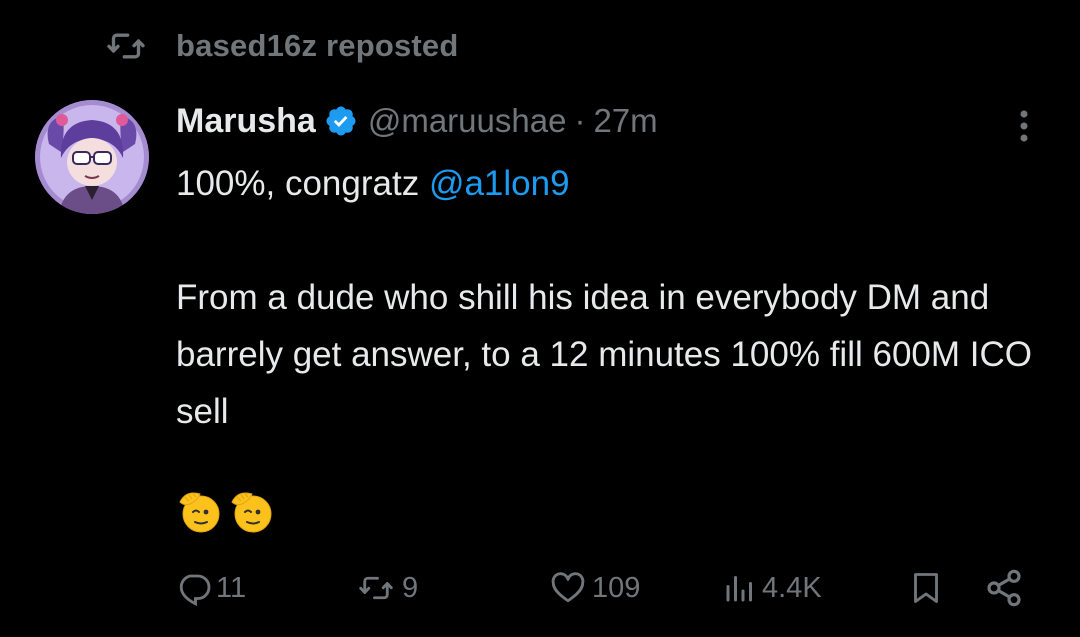  I want to click on repost-action-icon, so click(376, 588).